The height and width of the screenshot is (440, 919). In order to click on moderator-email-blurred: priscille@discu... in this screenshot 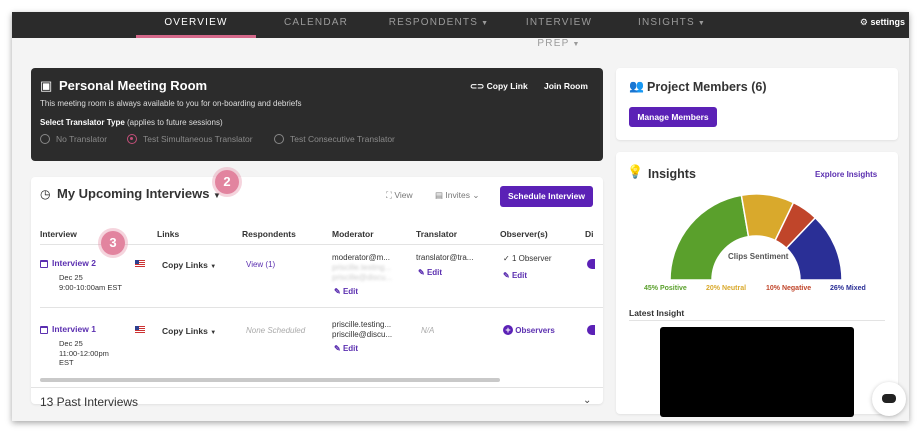, I will do `click(362, 277)`.